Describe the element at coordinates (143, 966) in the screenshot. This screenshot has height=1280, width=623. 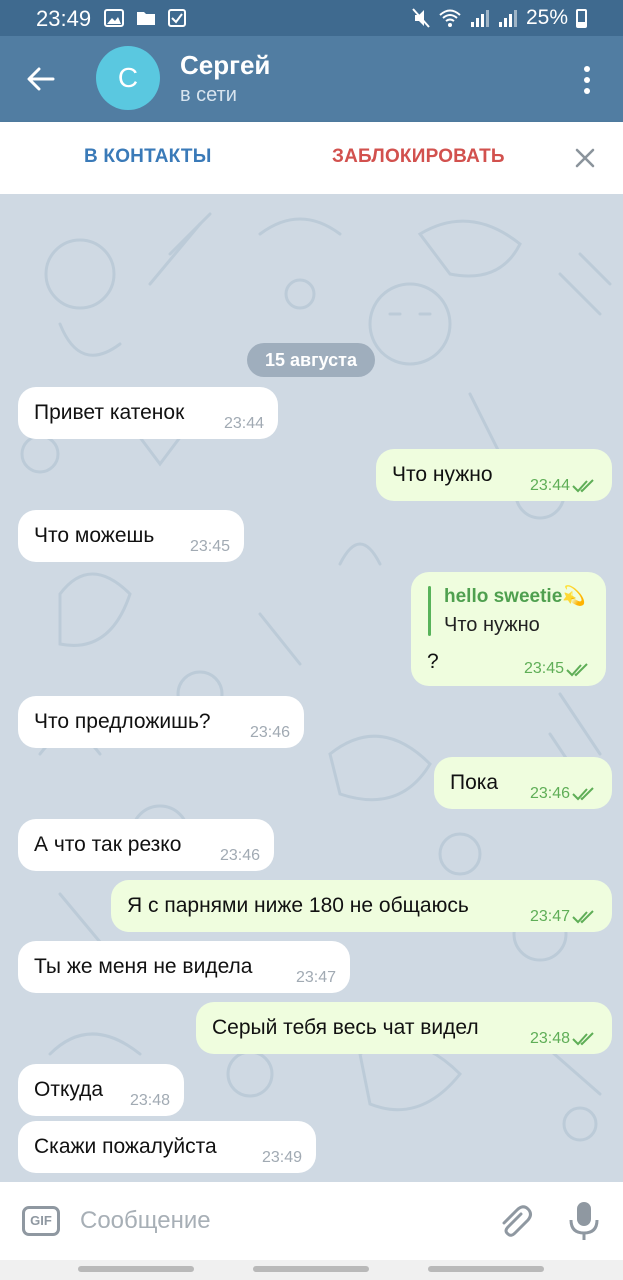
I see `message-text: Ты же меня не видела` at that location.